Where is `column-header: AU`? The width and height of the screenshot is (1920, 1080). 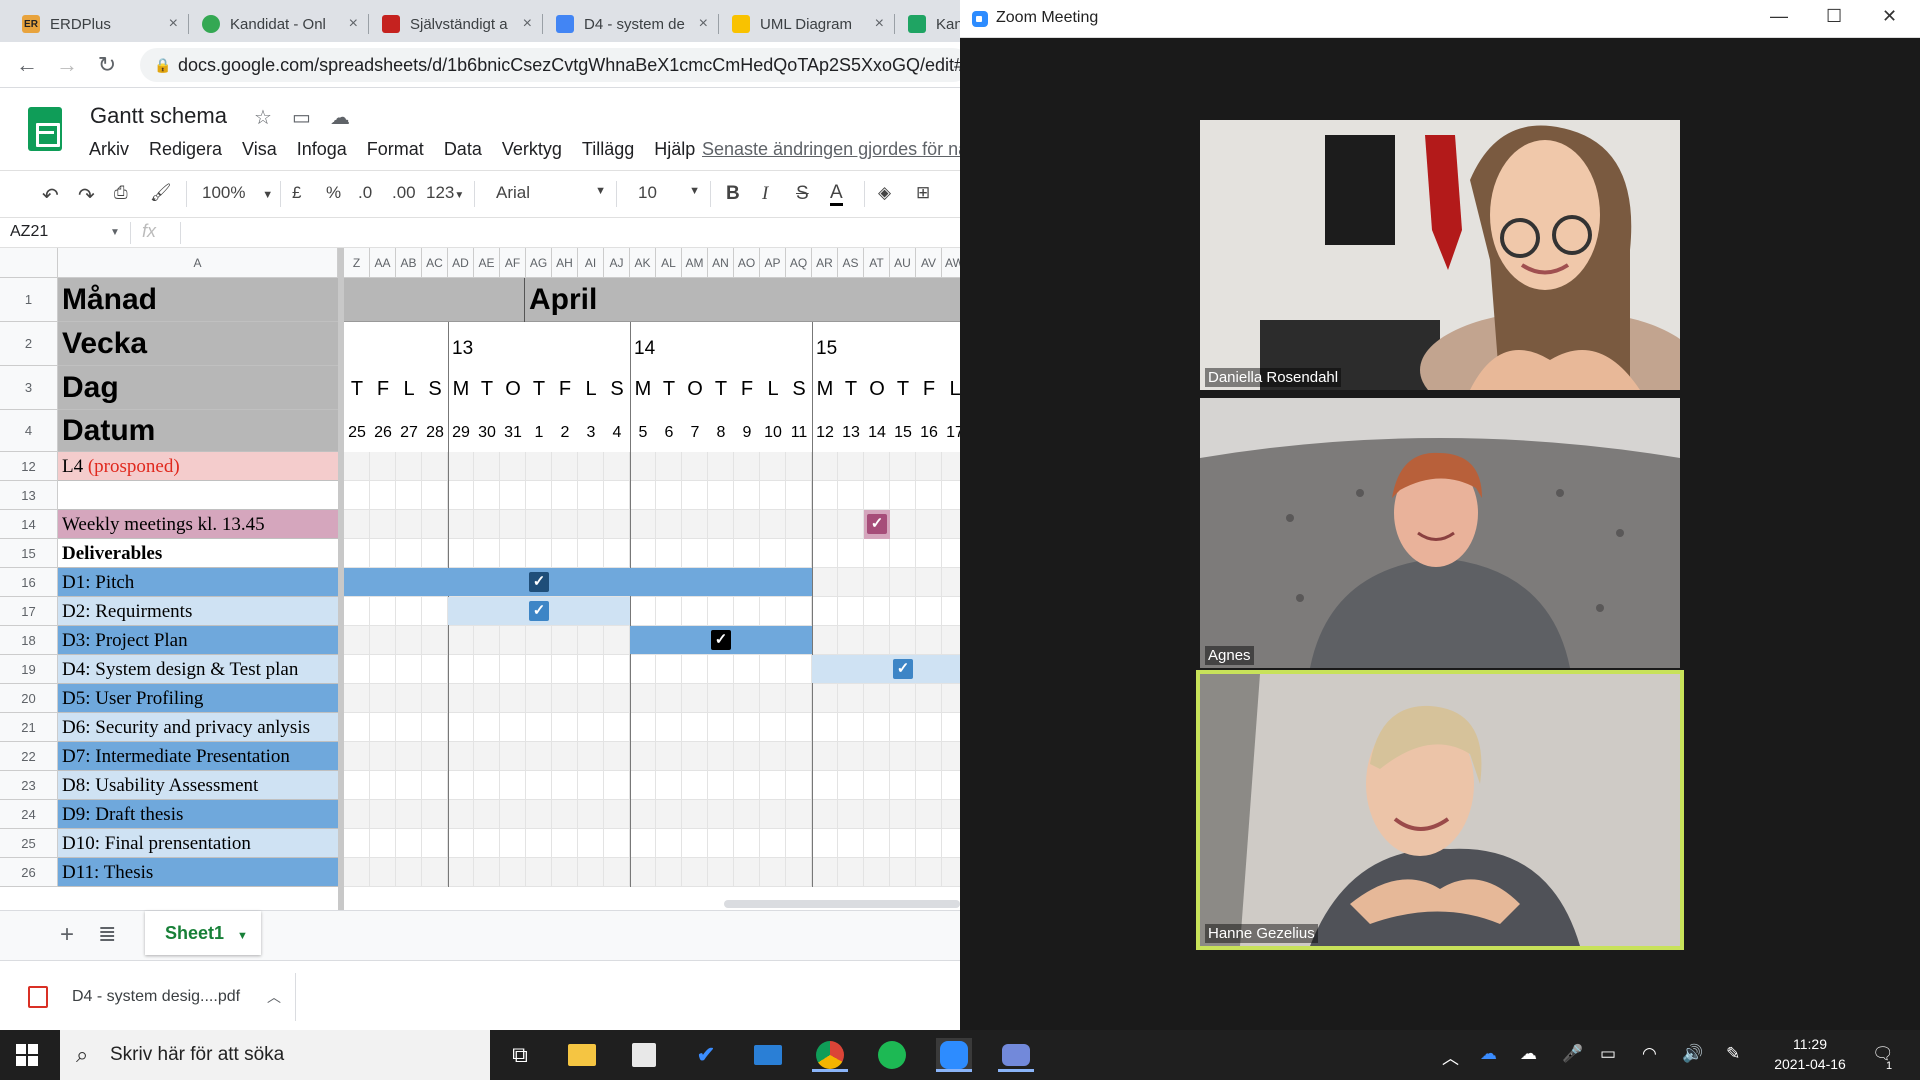
column-header: AU is located at coordinates (903, 263).